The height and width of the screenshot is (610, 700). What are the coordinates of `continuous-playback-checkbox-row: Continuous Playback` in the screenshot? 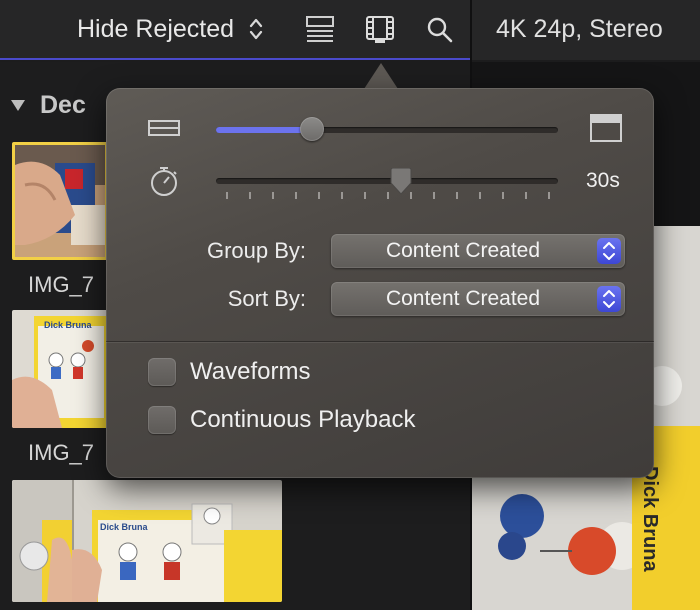 It's located at (281, 420).